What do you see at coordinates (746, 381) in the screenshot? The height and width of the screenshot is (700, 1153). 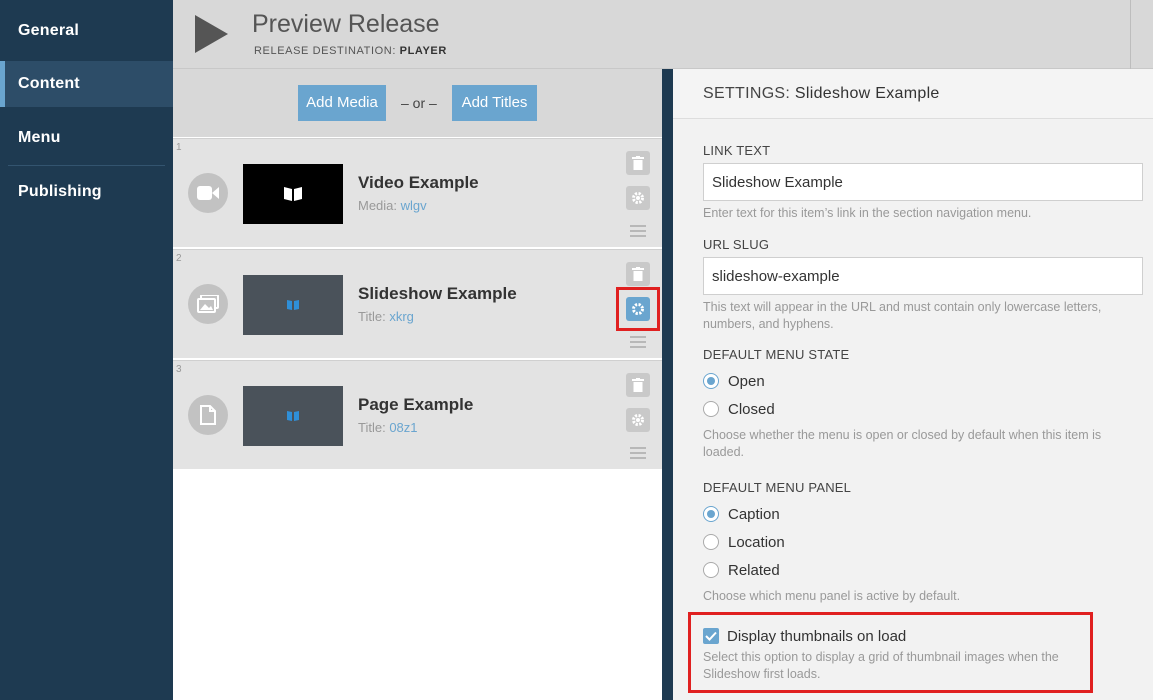 I see `radio-label: Open` at bounding box center [746, 381].